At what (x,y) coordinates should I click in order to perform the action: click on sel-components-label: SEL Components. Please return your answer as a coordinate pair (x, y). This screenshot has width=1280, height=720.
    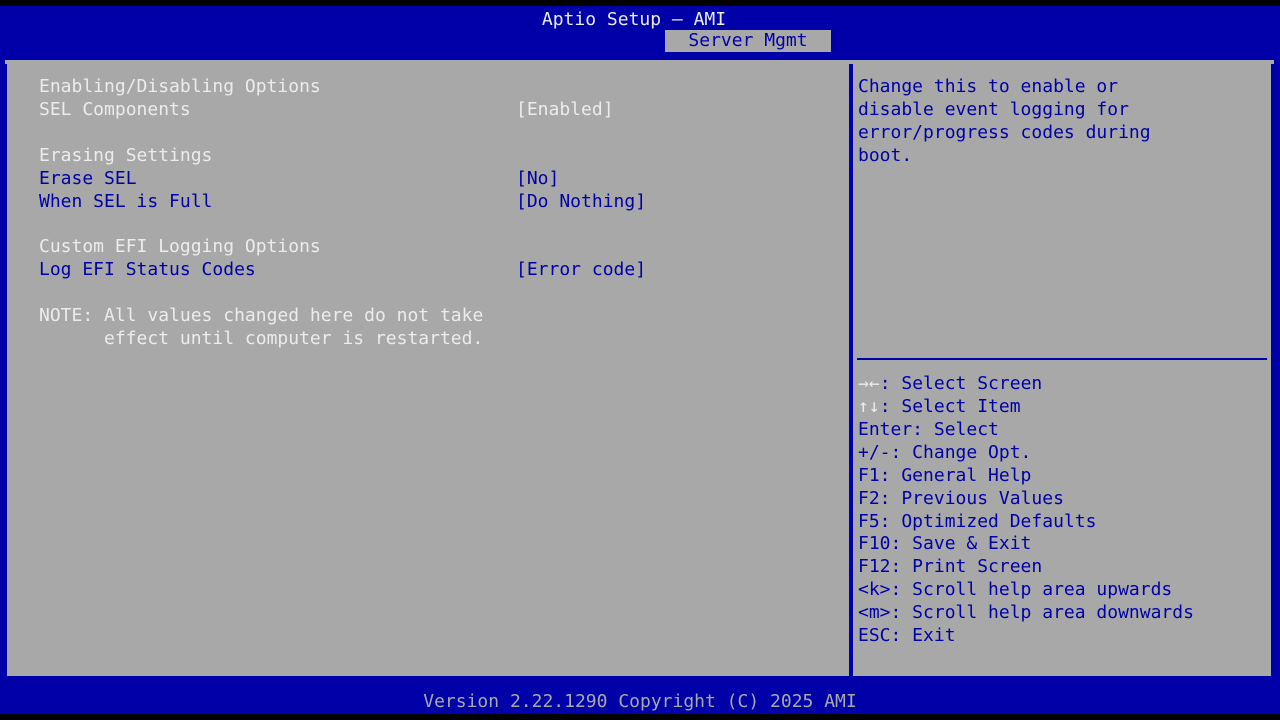
    Looking at the image, I should click on (115, 109).